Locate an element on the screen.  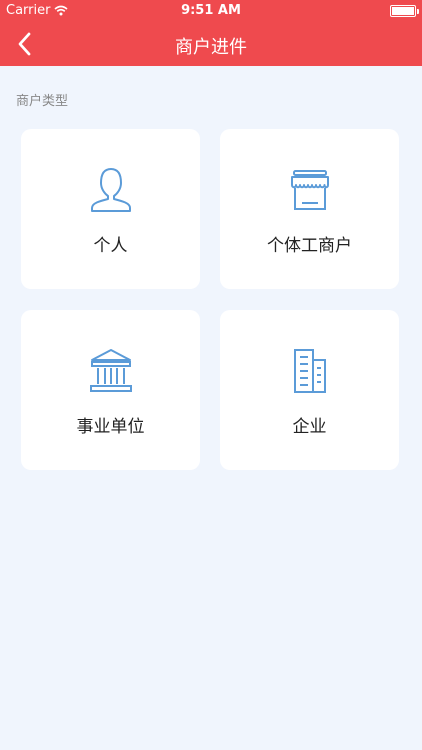
navigation-bar: 商户进件 is located at coordinates (211, 44).